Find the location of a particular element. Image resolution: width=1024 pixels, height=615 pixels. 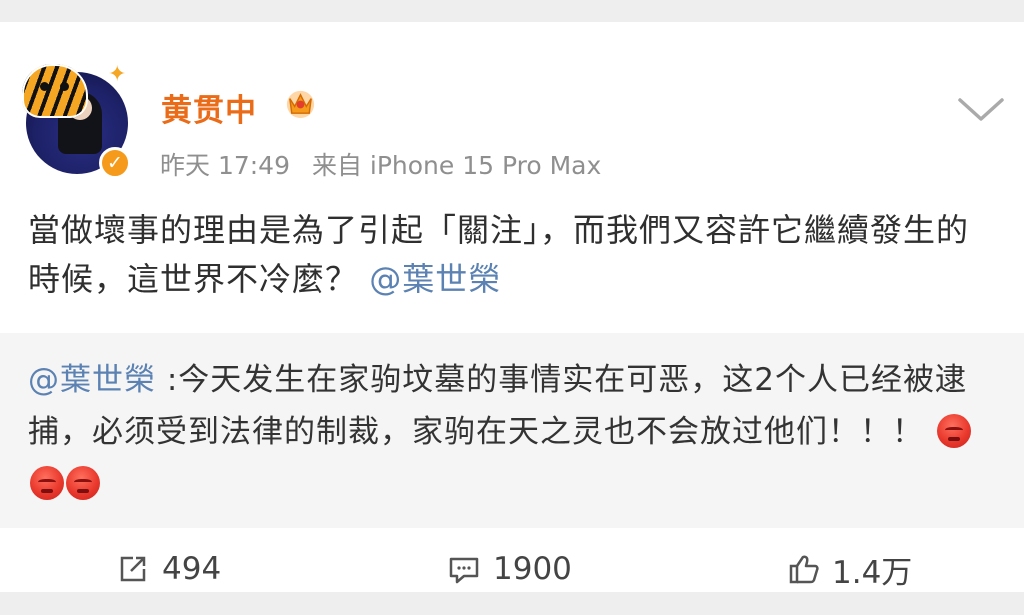

repost-icon is located at coordinates (133, 569).